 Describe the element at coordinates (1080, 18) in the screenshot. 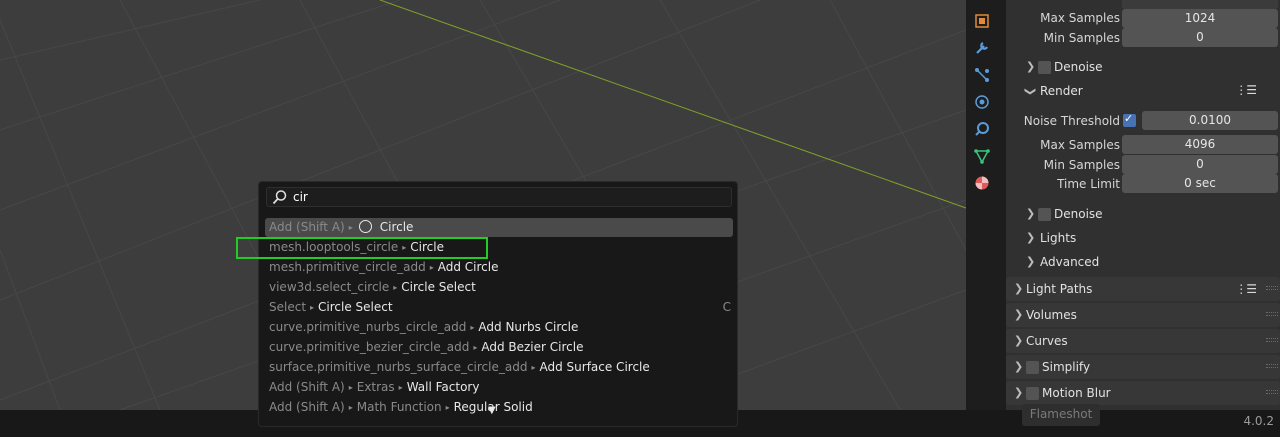

I see `viewport-max-samples-label: Max Samples` at that location.